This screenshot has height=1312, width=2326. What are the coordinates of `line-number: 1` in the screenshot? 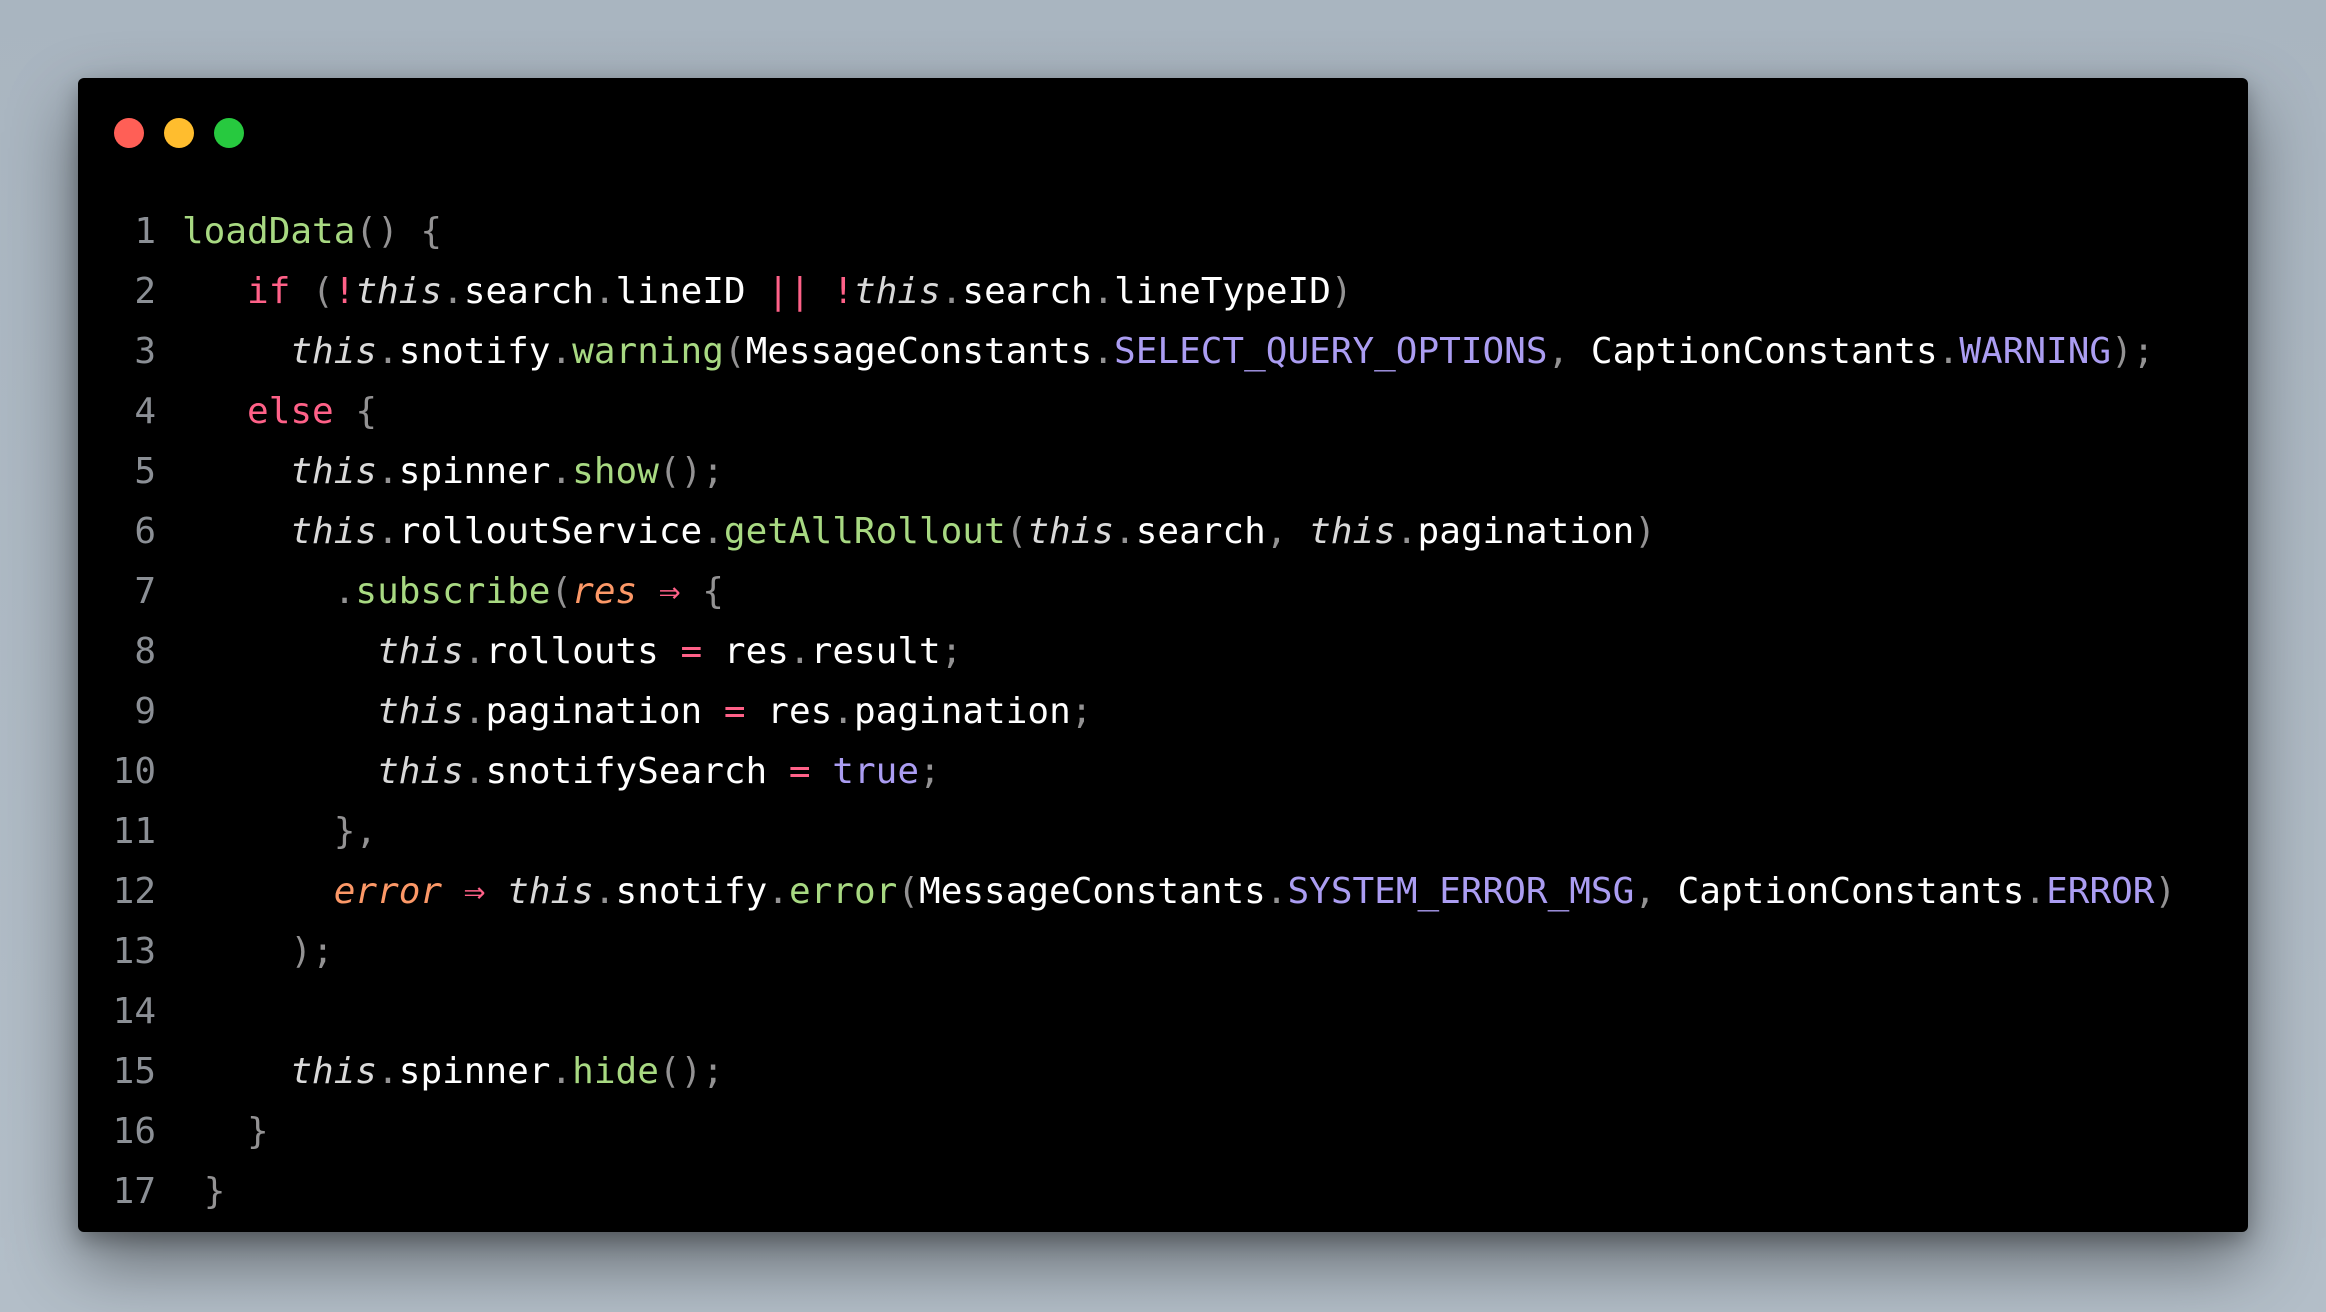 It's located at (145, 231).